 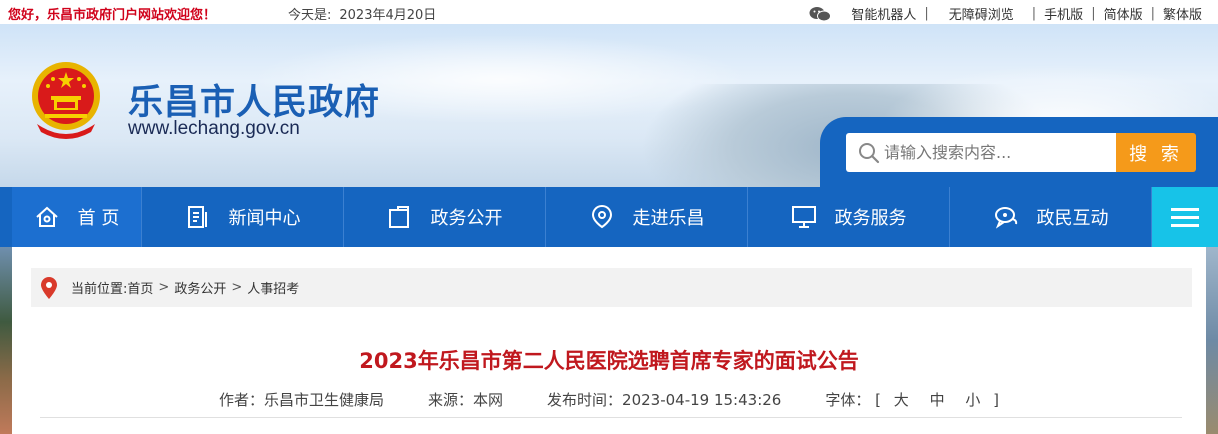 I want to click on font-size-medium: 中, so click(x=937, y=400).